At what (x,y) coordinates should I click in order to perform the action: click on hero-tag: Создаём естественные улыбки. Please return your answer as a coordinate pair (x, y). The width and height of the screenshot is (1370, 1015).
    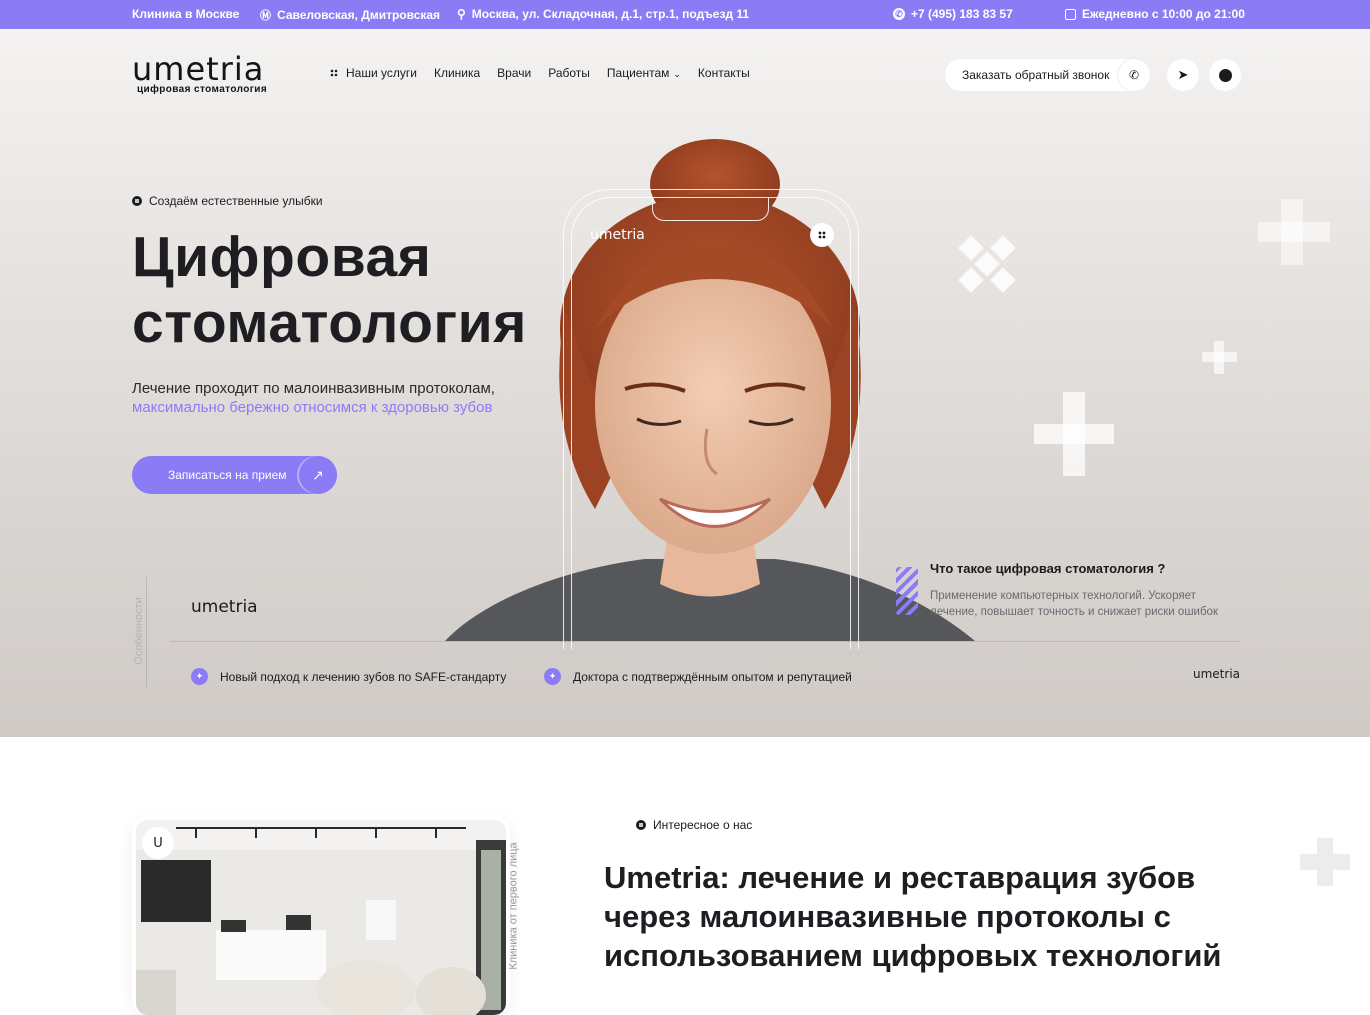
    Looking at the image, I should click on (227, 201).